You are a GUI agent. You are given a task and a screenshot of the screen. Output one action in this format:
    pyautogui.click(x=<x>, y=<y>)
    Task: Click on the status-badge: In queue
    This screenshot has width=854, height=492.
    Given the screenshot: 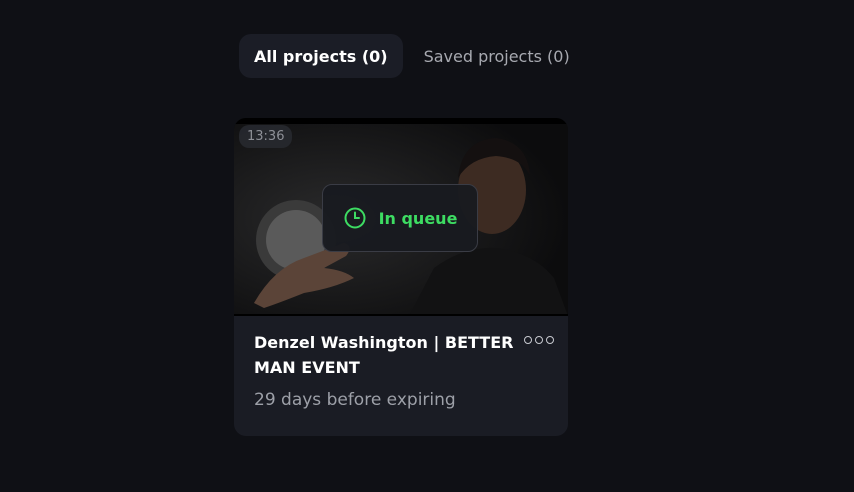 What is the action you would take?
    pyautogui.click(x=400, y=218)
    